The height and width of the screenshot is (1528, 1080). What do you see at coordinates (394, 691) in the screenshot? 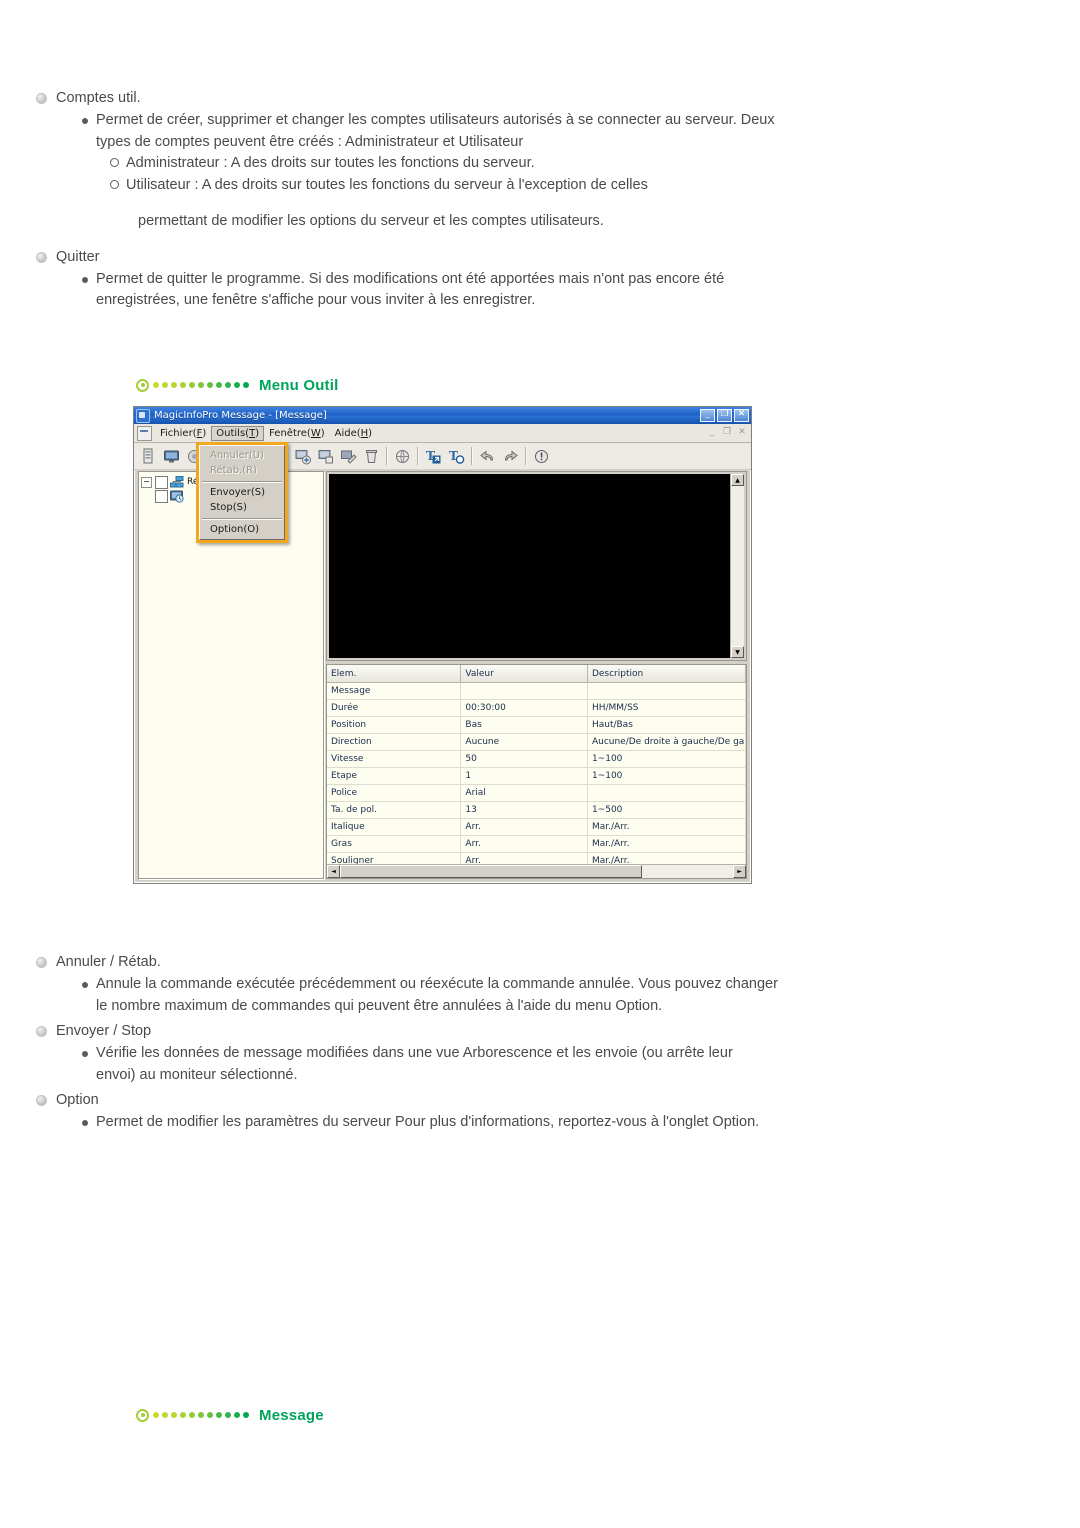
I see `cell-elem: Message` at bounding box center [394, 691].